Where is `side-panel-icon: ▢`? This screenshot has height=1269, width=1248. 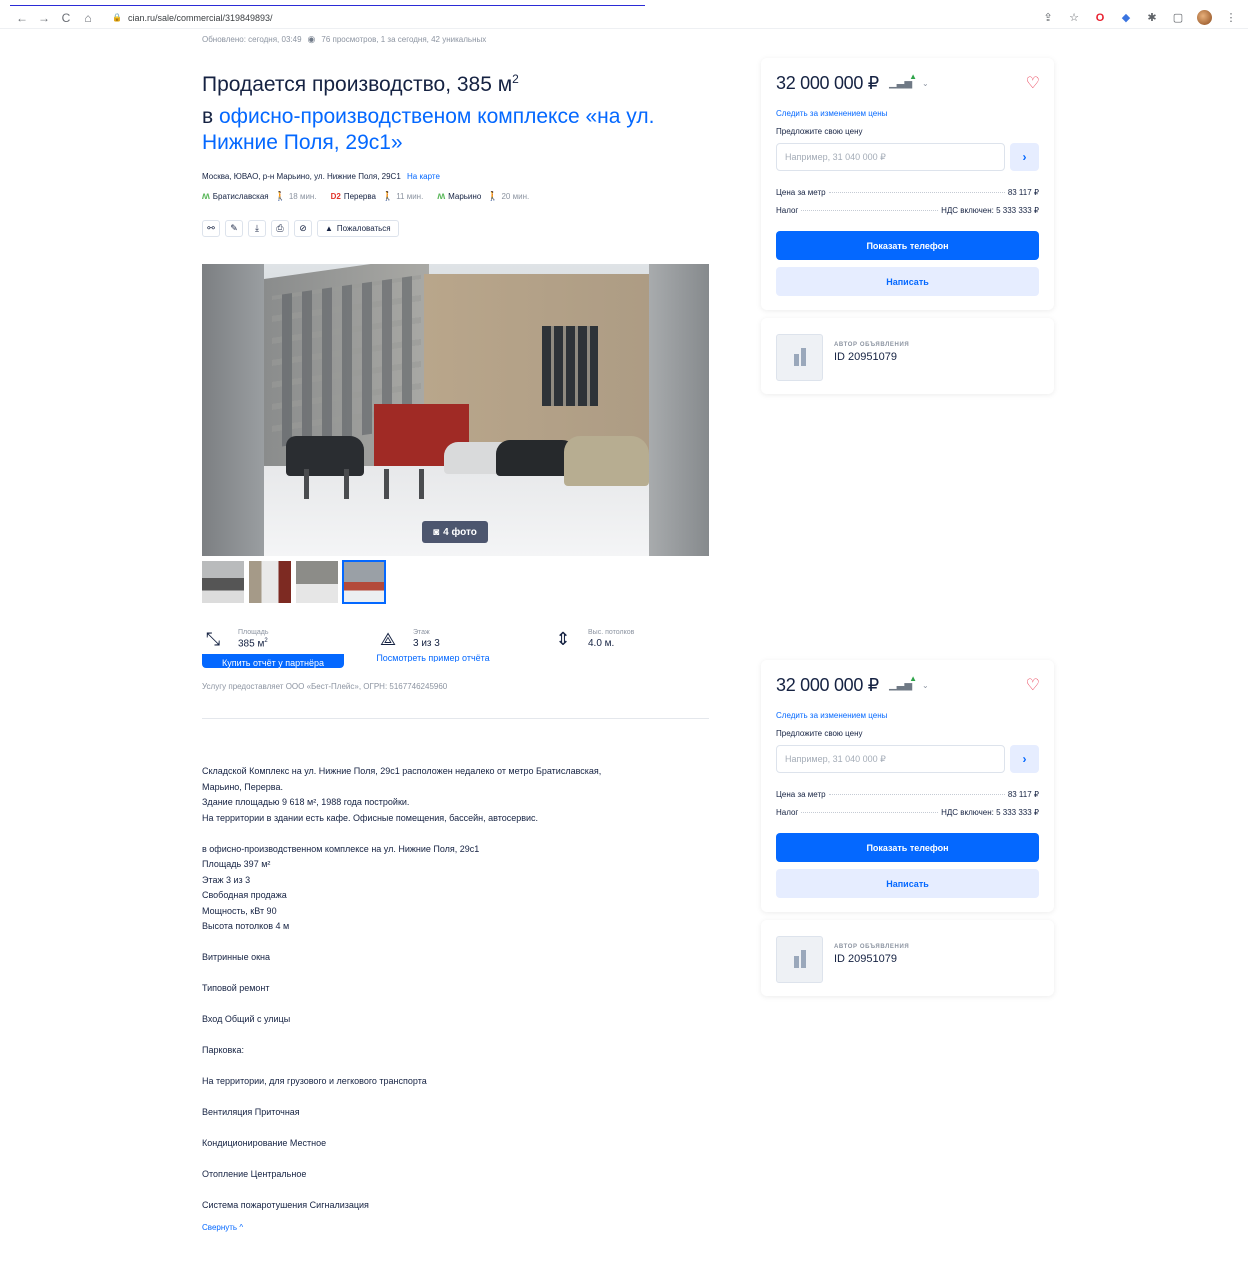
side-panel-icon: ▢ is located at coordinates (1178, 18).